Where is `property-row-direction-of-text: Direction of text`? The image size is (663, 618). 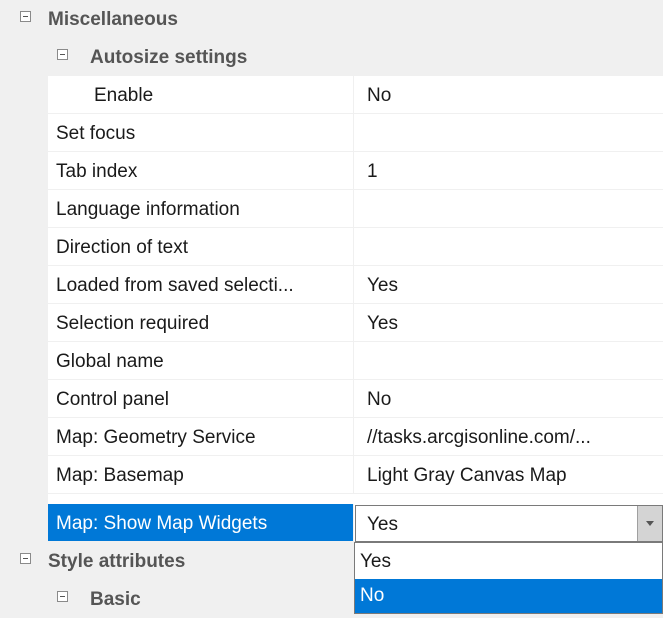 property-row-direction-of-text: Direction of text is located at coordinates (331, 247).